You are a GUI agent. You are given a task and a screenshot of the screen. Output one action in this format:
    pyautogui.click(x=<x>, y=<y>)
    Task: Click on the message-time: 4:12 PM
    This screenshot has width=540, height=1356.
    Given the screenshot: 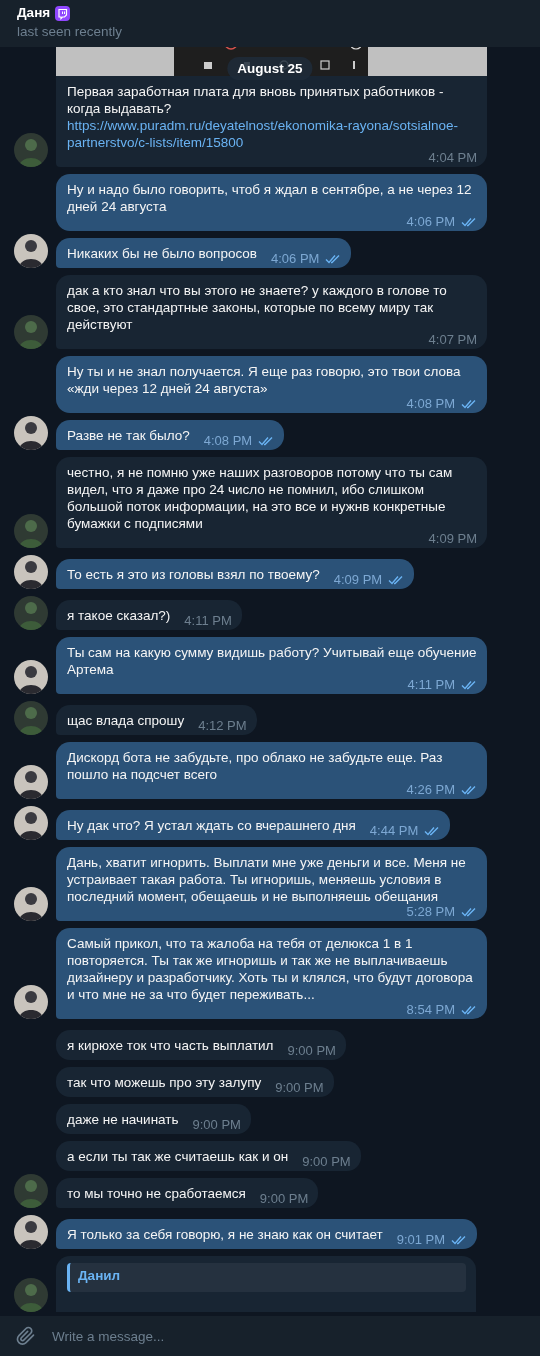 What is the action you would take?
    pyautogui.click(x=222, y=725)
    